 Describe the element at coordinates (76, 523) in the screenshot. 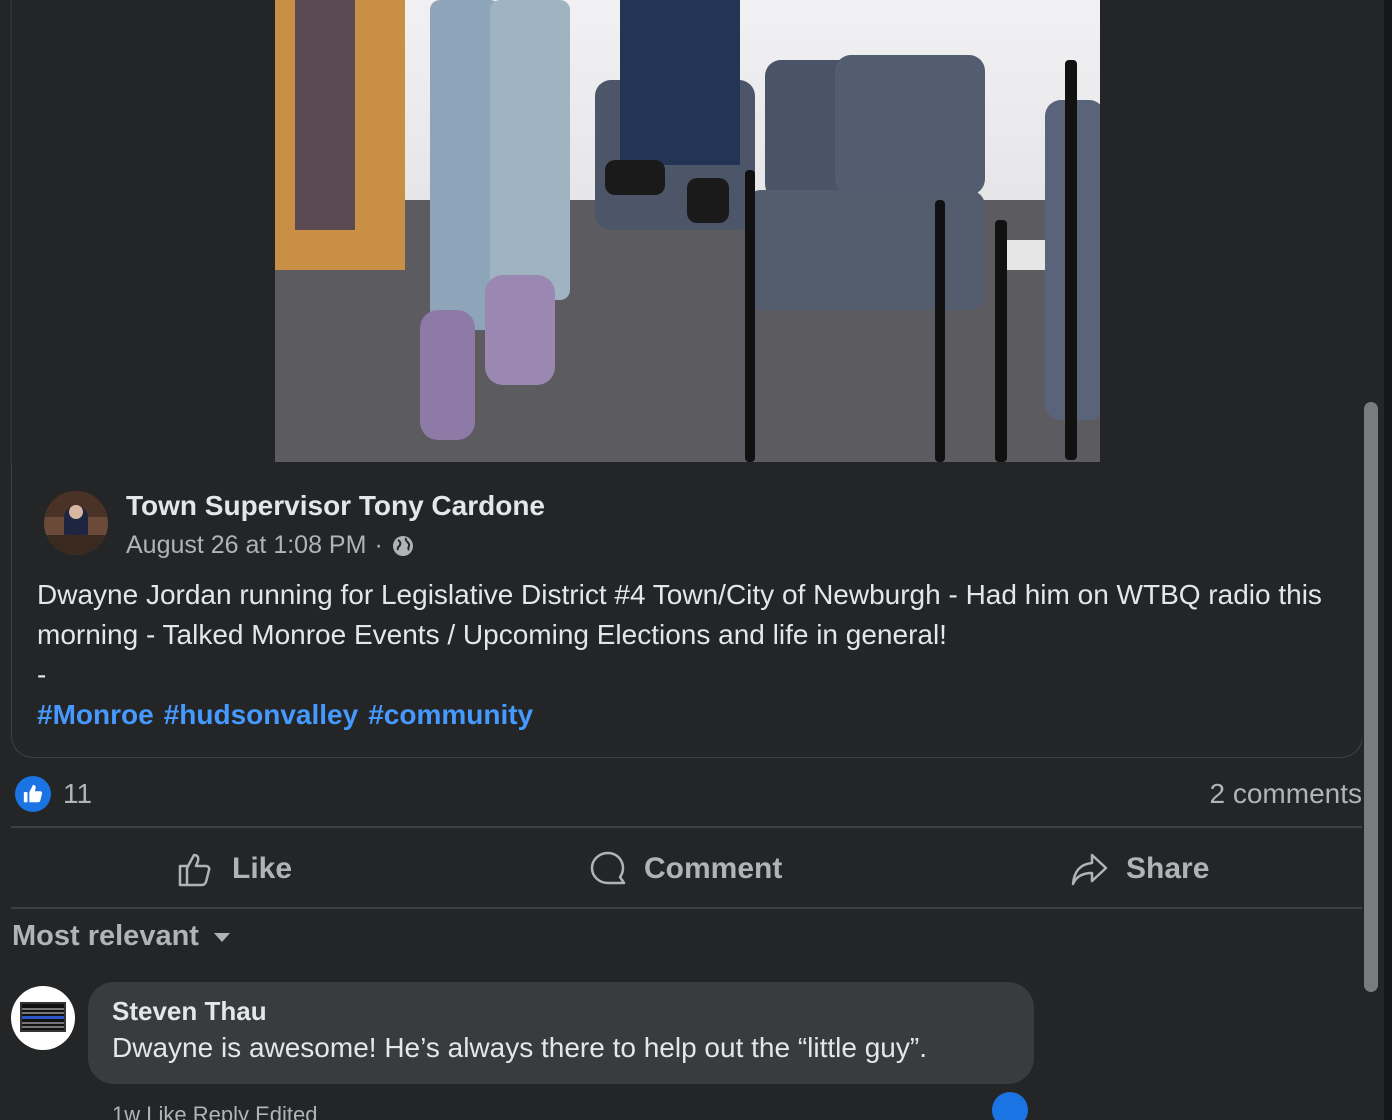

I see `author-avatar` at that location.